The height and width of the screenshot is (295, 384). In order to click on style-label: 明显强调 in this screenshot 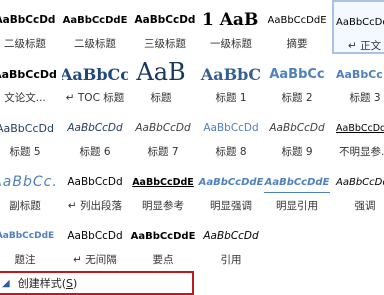, I will do `click(231, 206)`.